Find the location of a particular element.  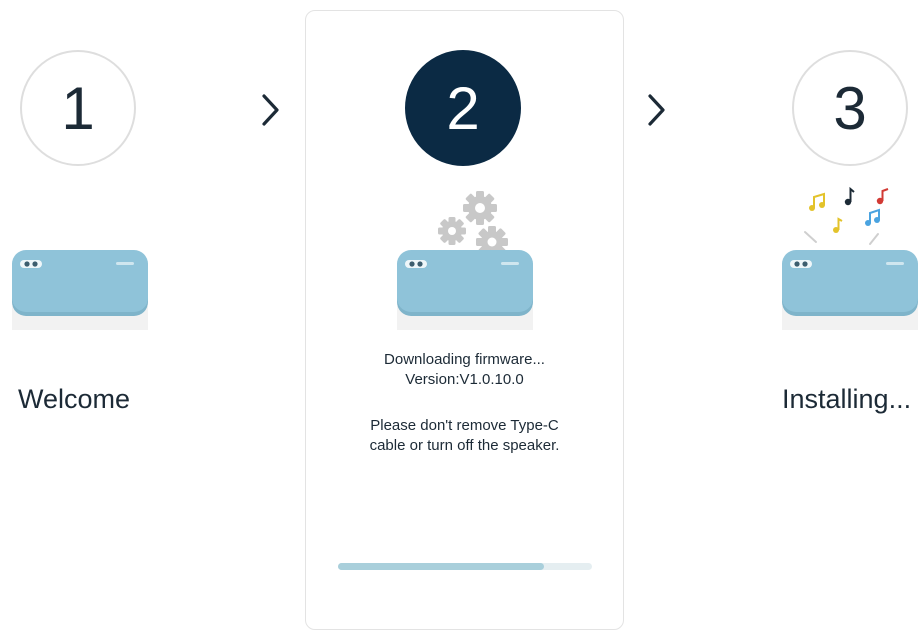

step-2-number: 2 is located at coordinates (463, 108).